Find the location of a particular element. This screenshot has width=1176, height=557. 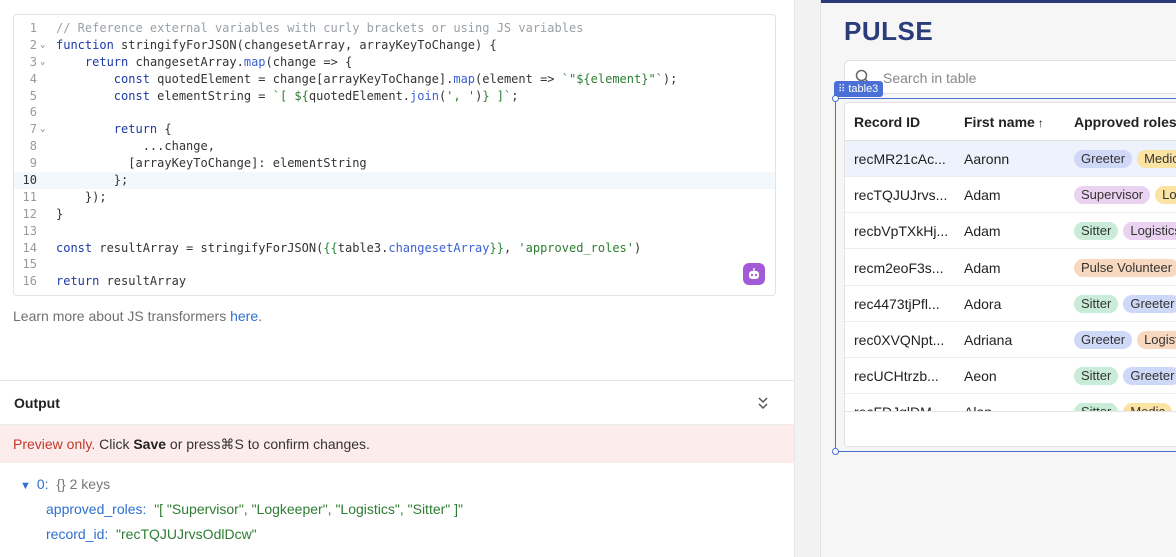

line-number: 5 is located at coordinates (33, 95).